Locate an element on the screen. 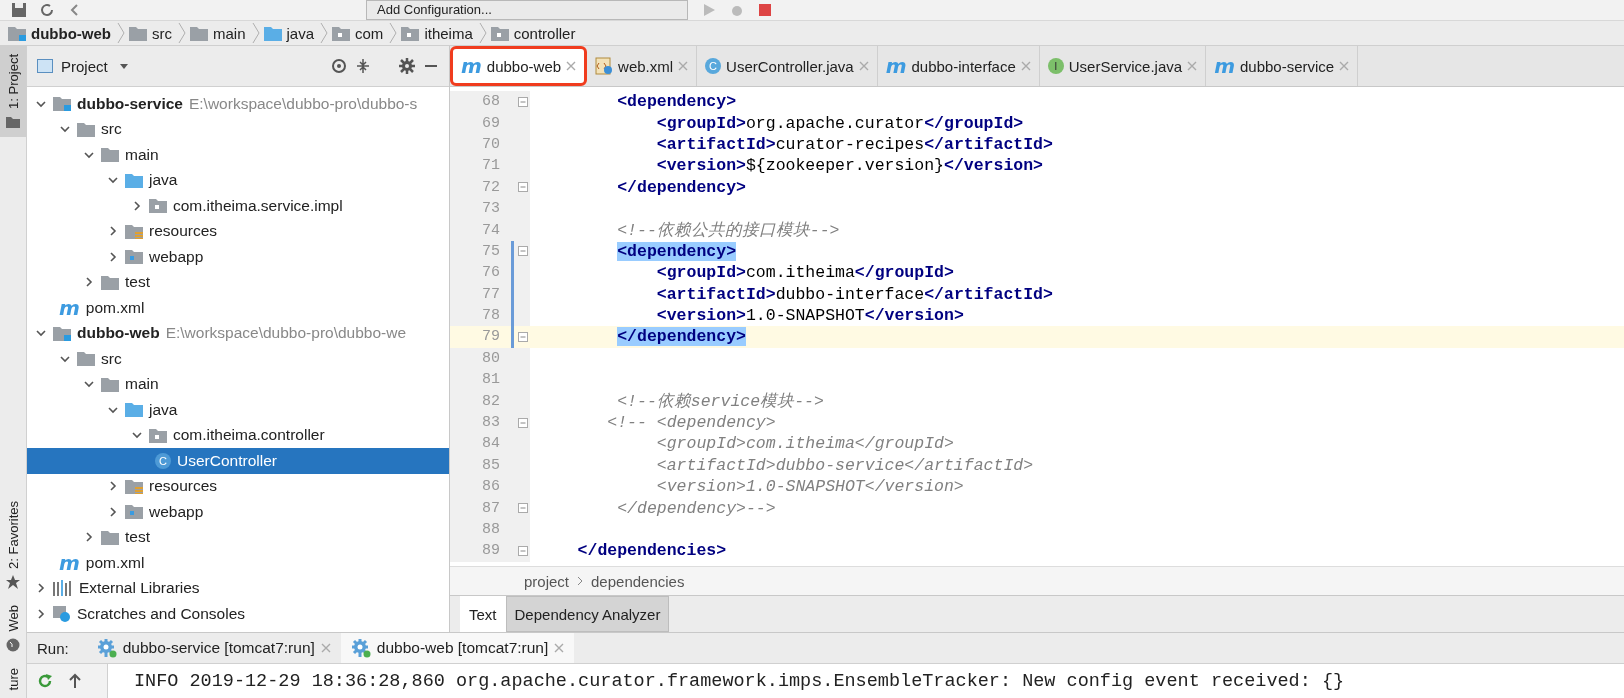 The height and width of the screenshot is (698, 1624). breadcrumb-item: src is located at coordinates (151, 33).